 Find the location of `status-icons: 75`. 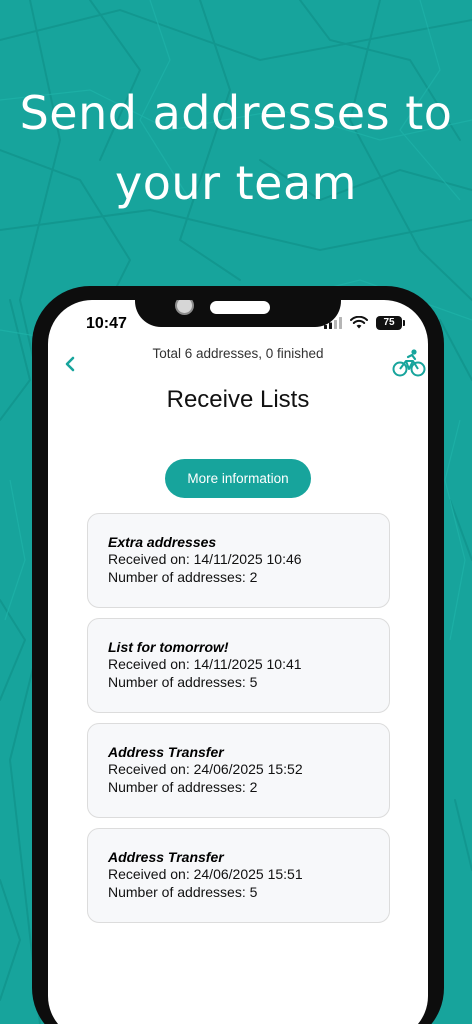

status-icons: 75 is located at coordinates (364, 323).